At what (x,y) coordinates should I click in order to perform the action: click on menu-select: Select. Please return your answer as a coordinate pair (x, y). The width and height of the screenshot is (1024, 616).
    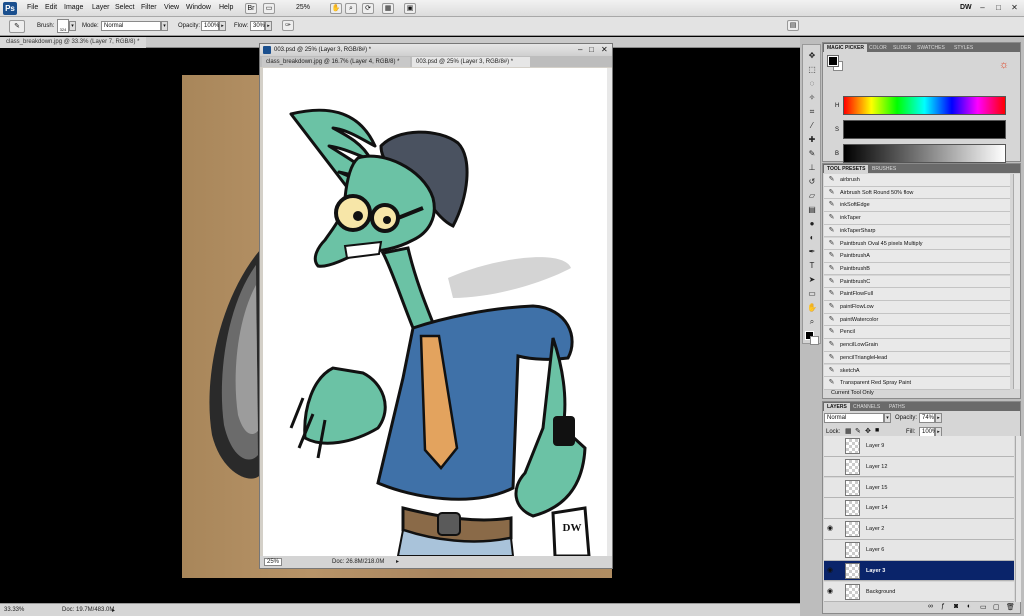
    Looking at the image, I should click on (124, 7).